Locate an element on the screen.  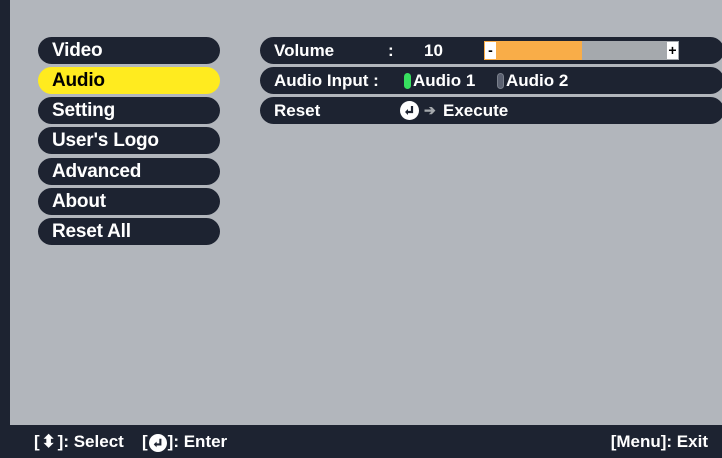
audio-1-radio-icon is located at coordinates (407, 81).